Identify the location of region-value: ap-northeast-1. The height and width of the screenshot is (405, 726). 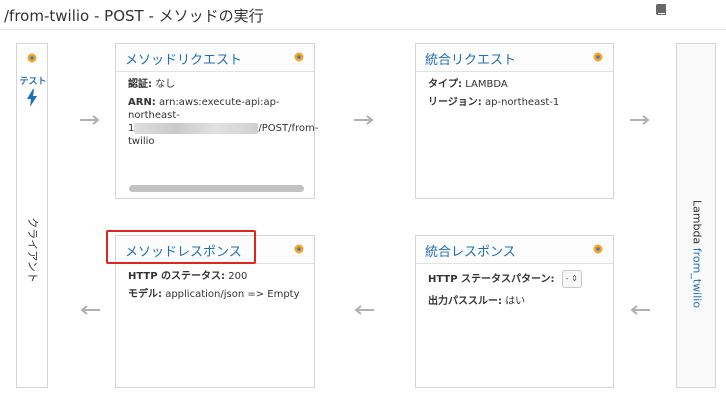
(522, 102).